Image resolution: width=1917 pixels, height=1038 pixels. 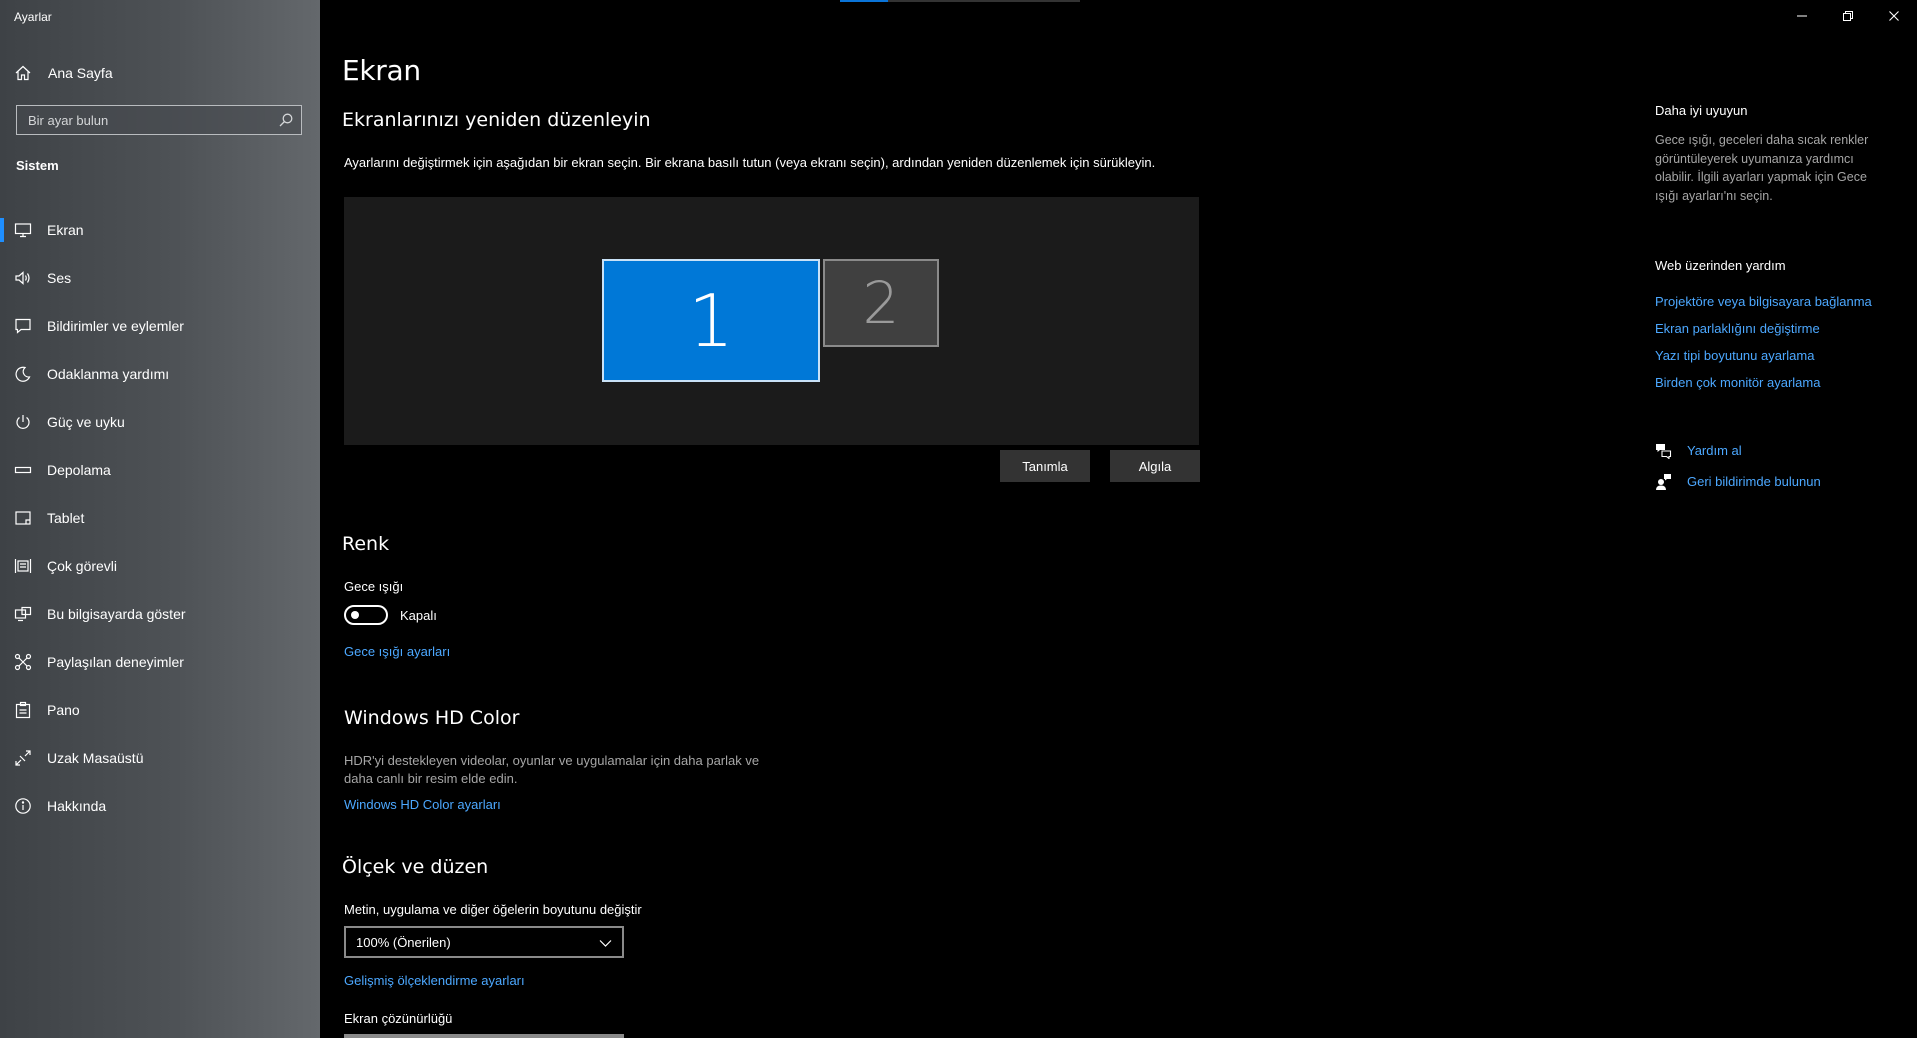 What do you see at coordinates (142, 120) in the screenshot?
I see `search-input` at bounding box center [142, 120].